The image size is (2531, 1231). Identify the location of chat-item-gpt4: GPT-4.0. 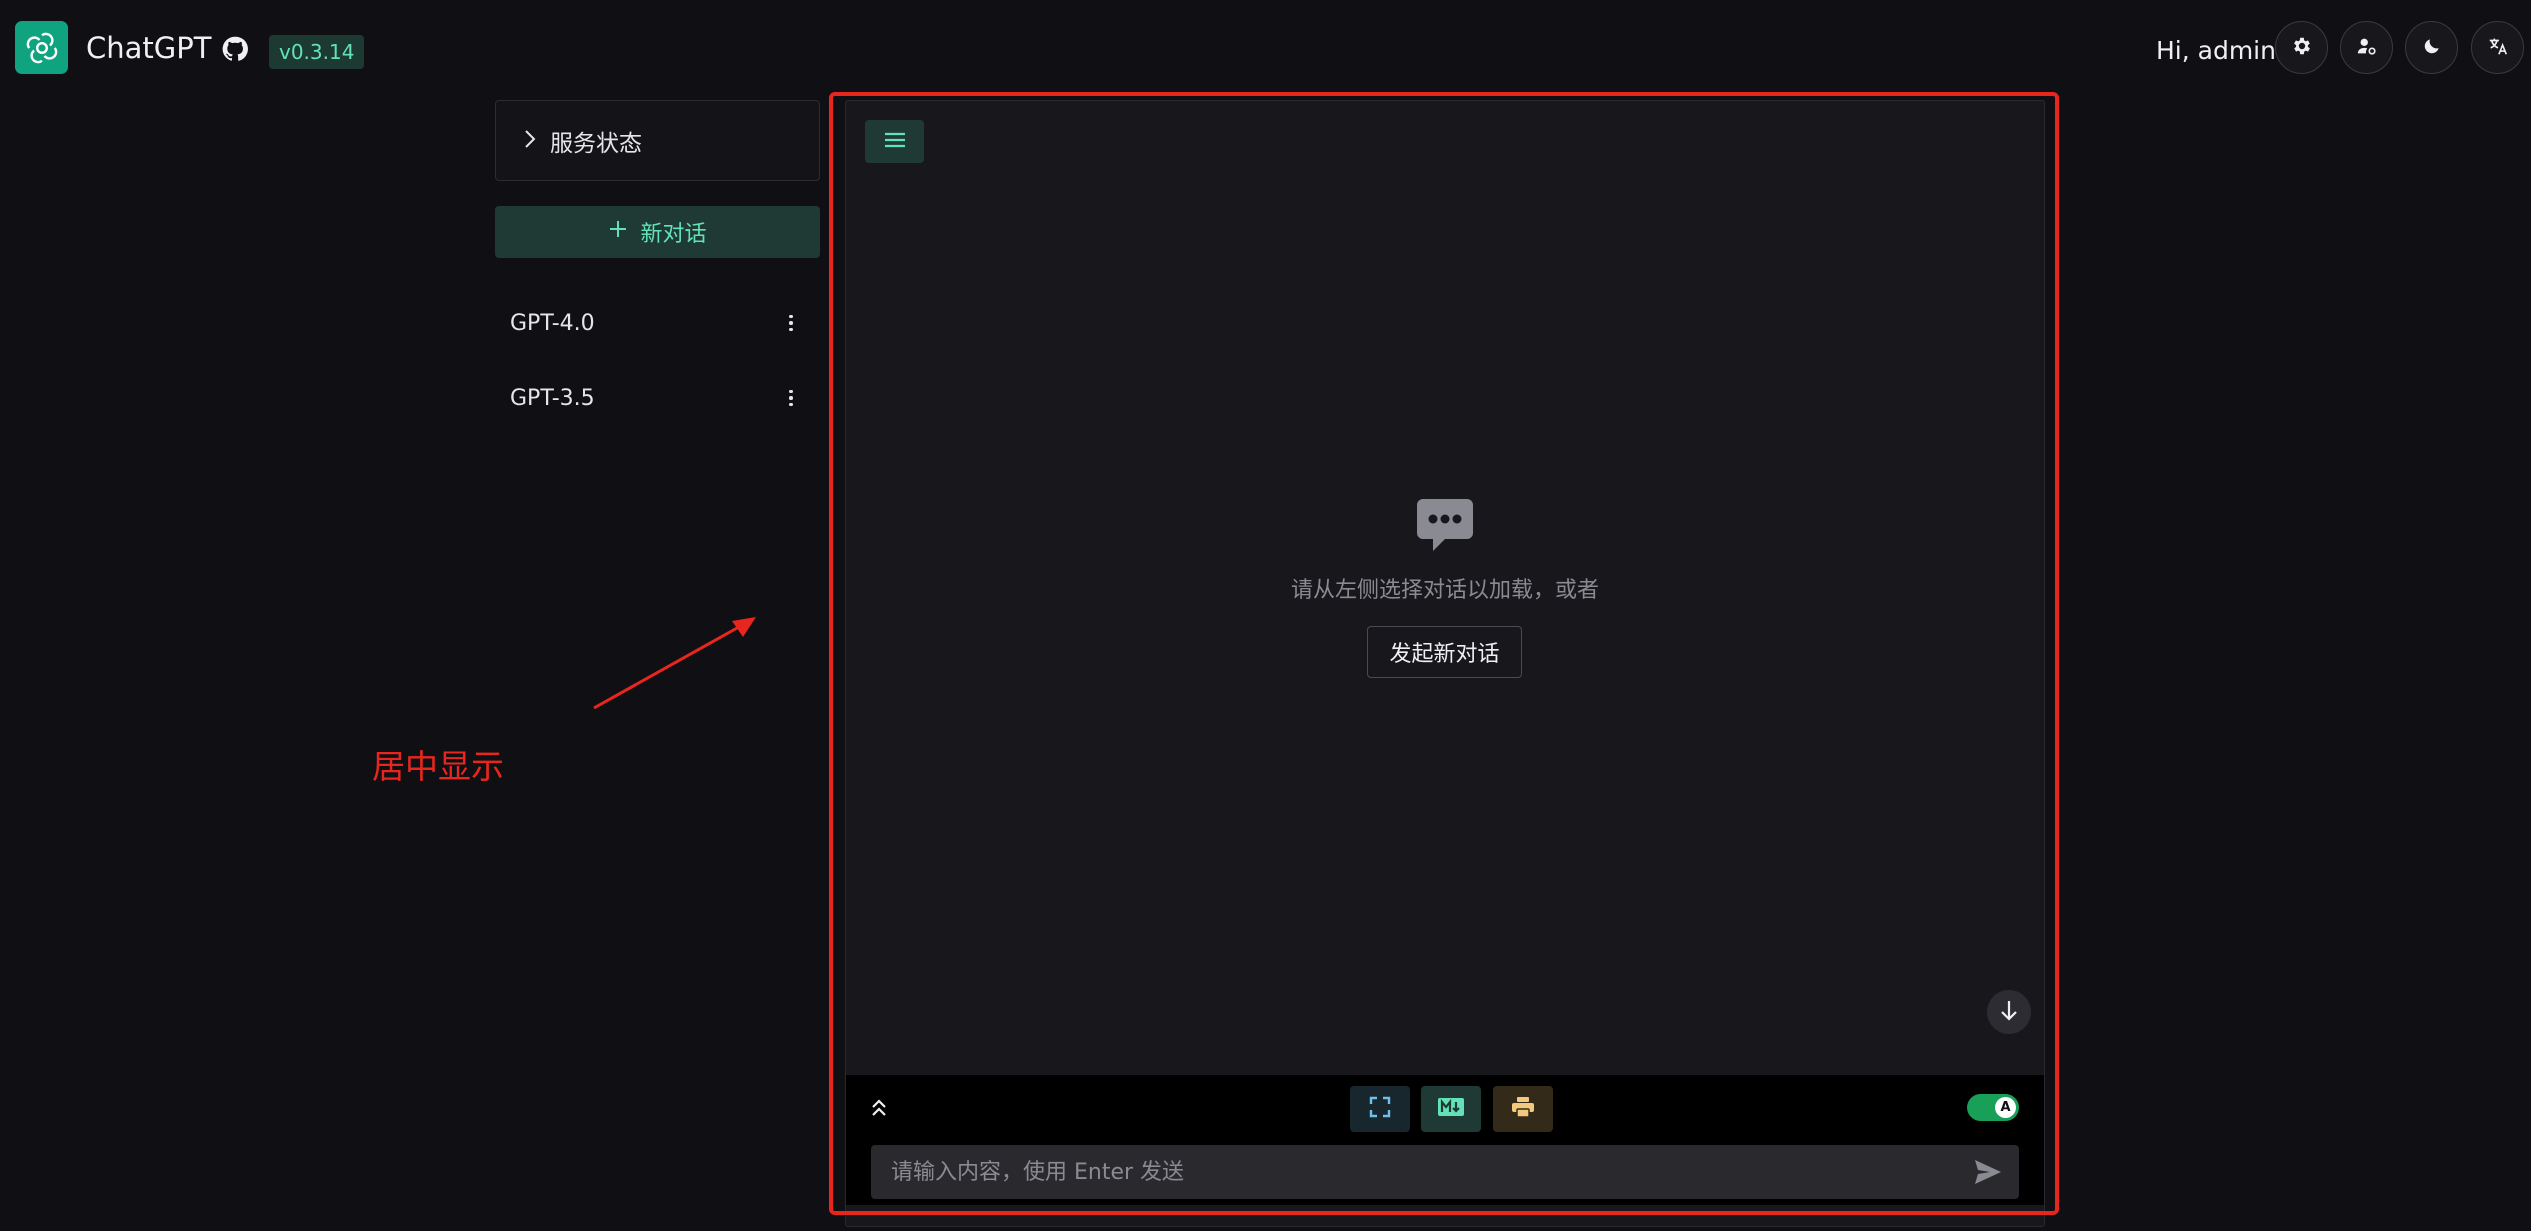
(657, 323).